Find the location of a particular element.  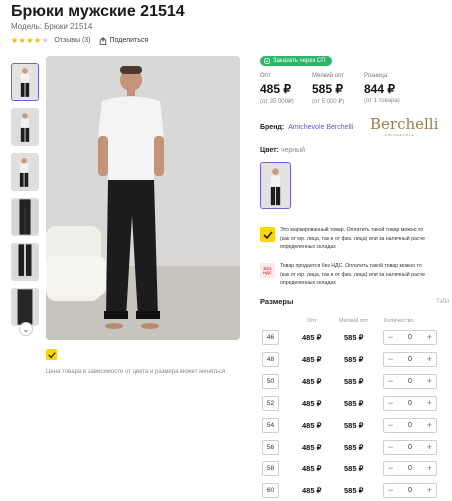

share-icon is located at coordinates (102, 40).